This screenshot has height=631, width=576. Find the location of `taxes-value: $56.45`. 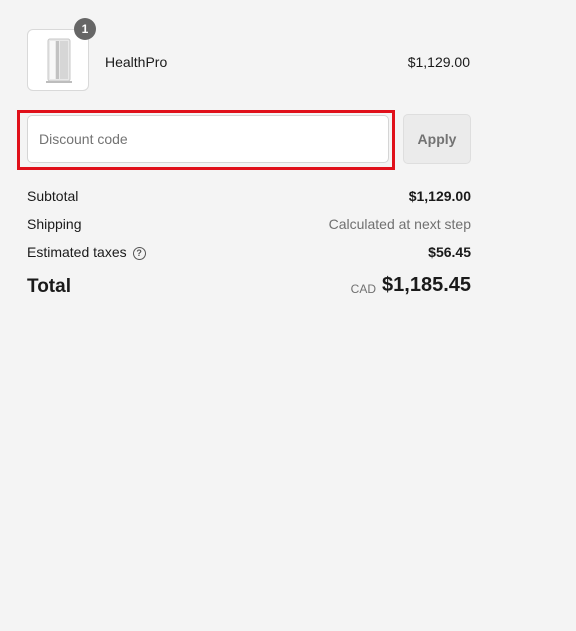

taxes-value: $56.45 is located at coordinates (449, 252).